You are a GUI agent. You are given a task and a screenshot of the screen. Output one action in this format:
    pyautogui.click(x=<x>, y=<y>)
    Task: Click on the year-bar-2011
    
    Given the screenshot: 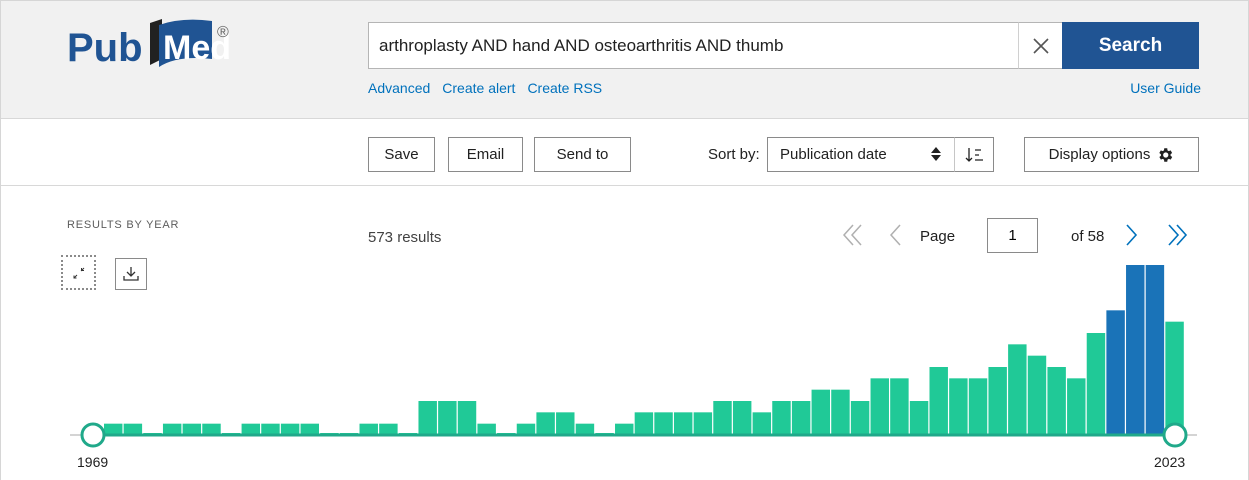 What is the action you would take?
    pyautogui.click(x=938, y=401)
    